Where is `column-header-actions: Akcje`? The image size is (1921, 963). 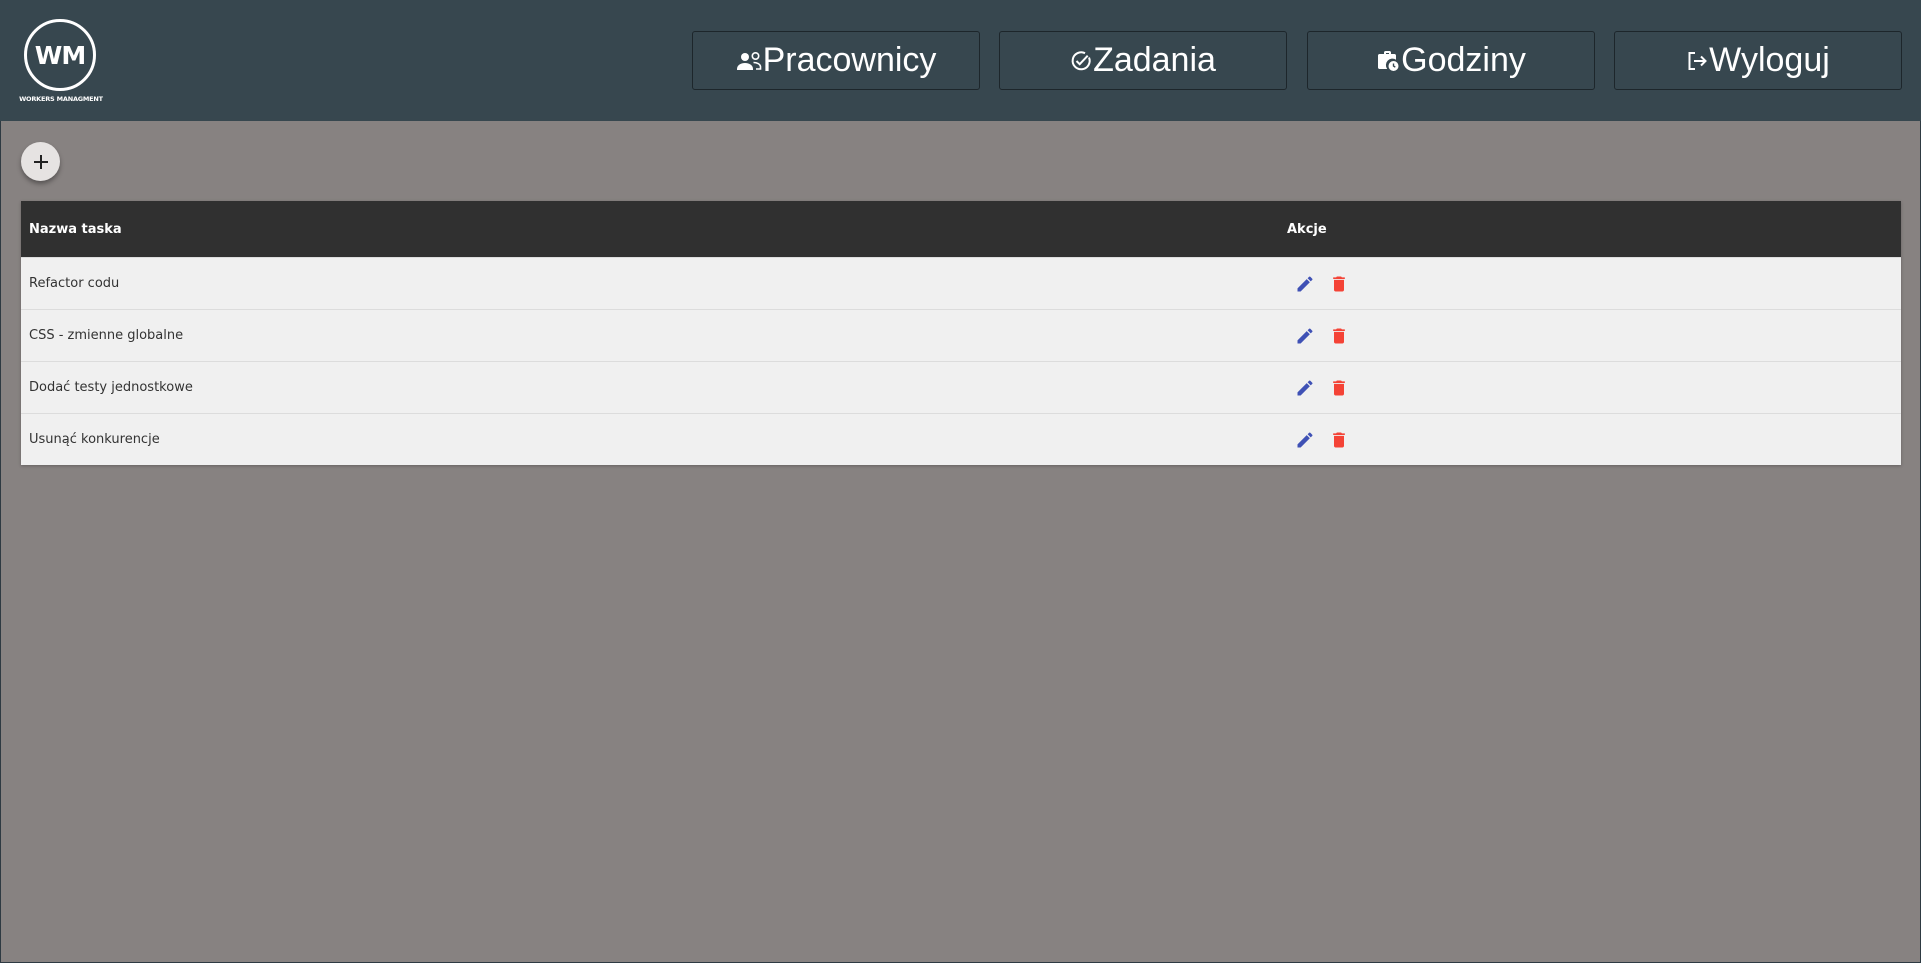 column-header-actions: Akcje is located at coordinates (1307, 229).